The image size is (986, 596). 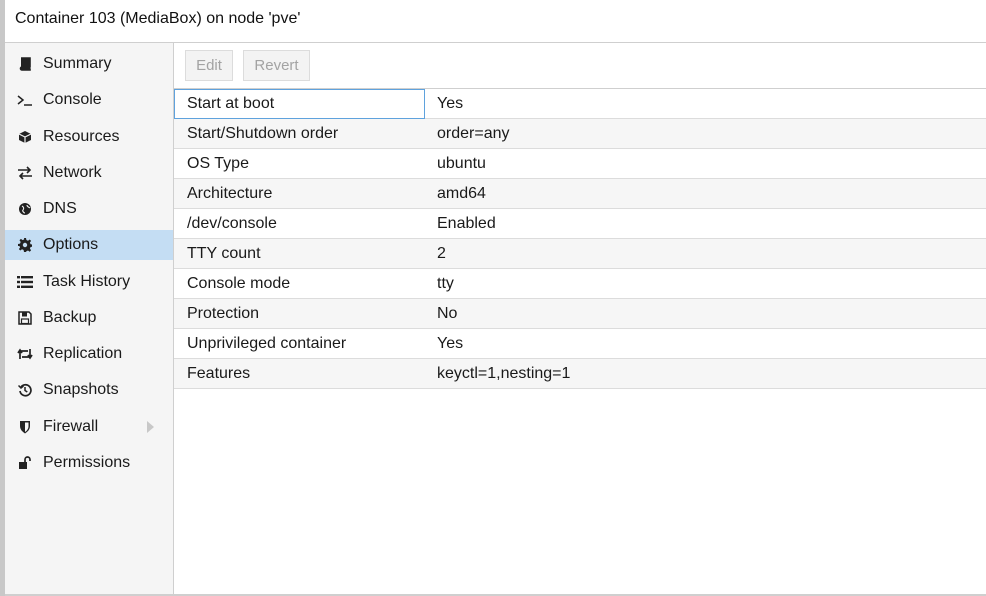 I want to click on option-key: Architecture, so click(x=230, y=193).